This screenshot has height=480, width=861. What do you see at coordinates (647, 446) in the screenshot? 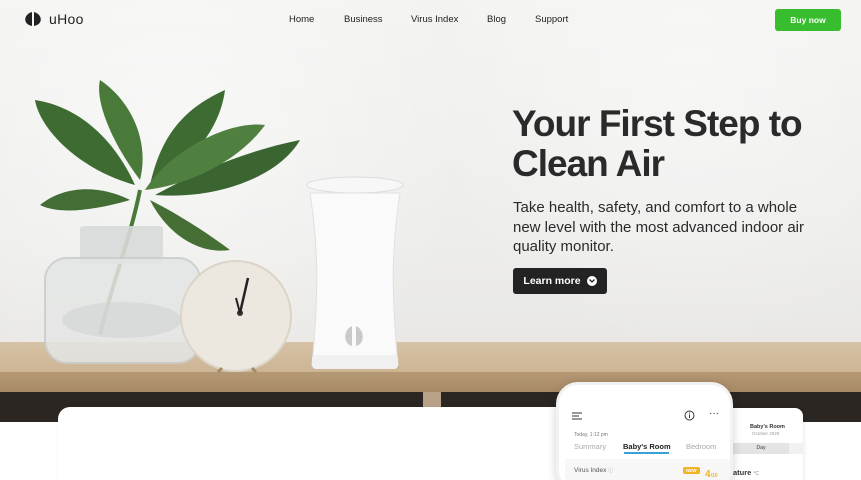
I see `phone-tab-babys-room: Baby's Room` at bounding box center [647, 446].